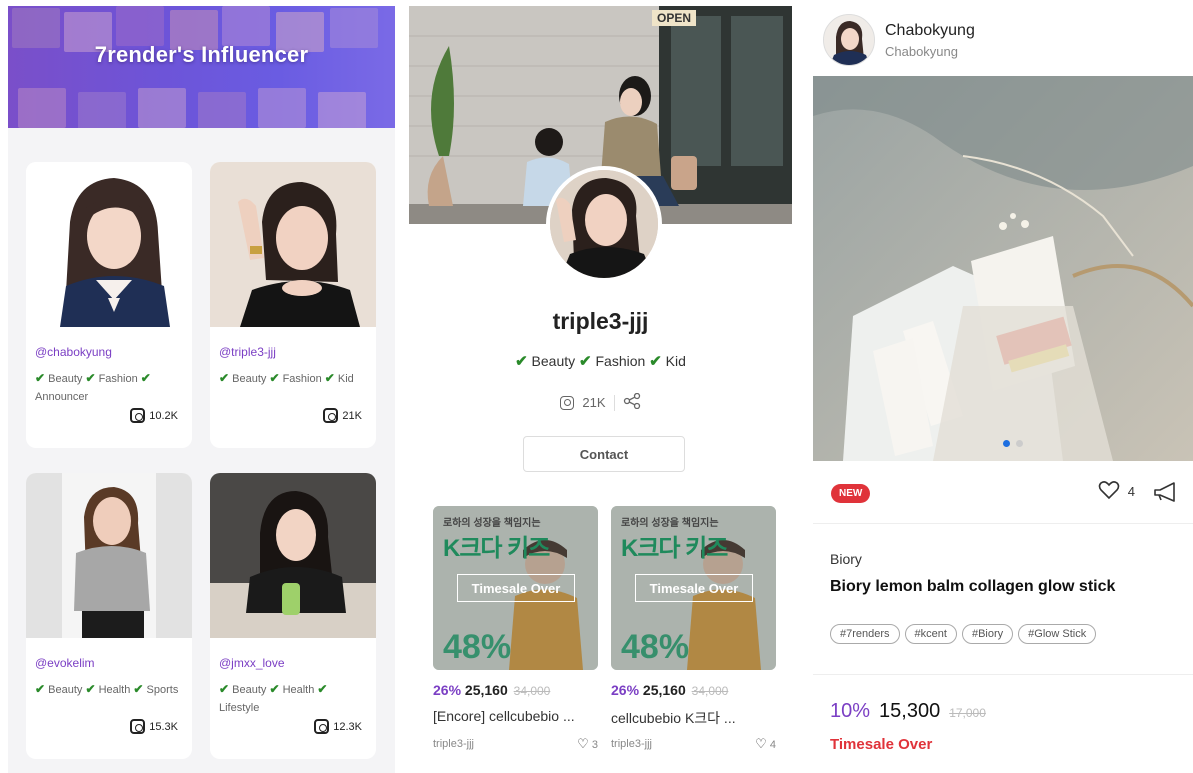  What do you see at coordinates (973, 586) in the screenshot?
I see `product-title: Biory lemon balm collagen glow stick` at bounding box center [973, 586].